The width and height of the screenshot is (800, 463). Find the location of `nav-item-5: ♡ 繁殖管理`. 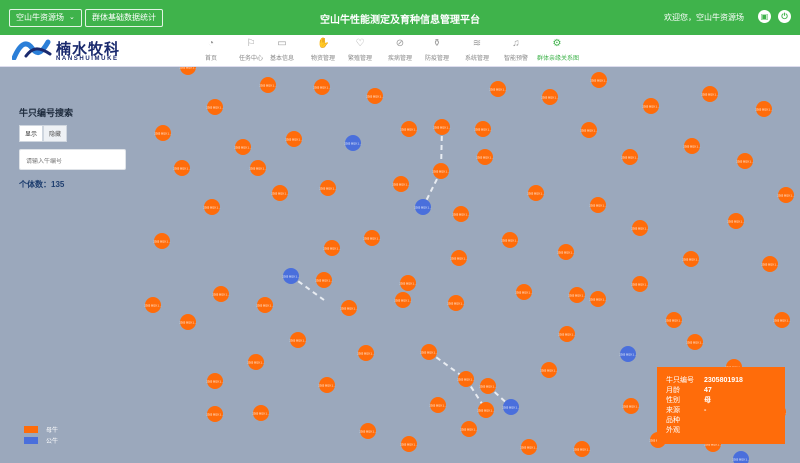

nav-item-5: ♡ 繁殖管理 is located at coordinates (360, 49).